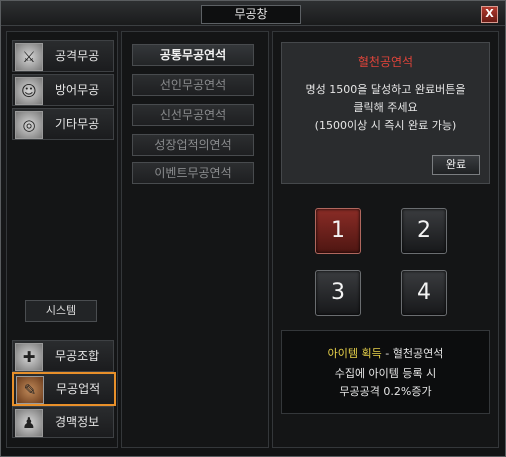  I want to click on close-button: X, so click(489, 14).